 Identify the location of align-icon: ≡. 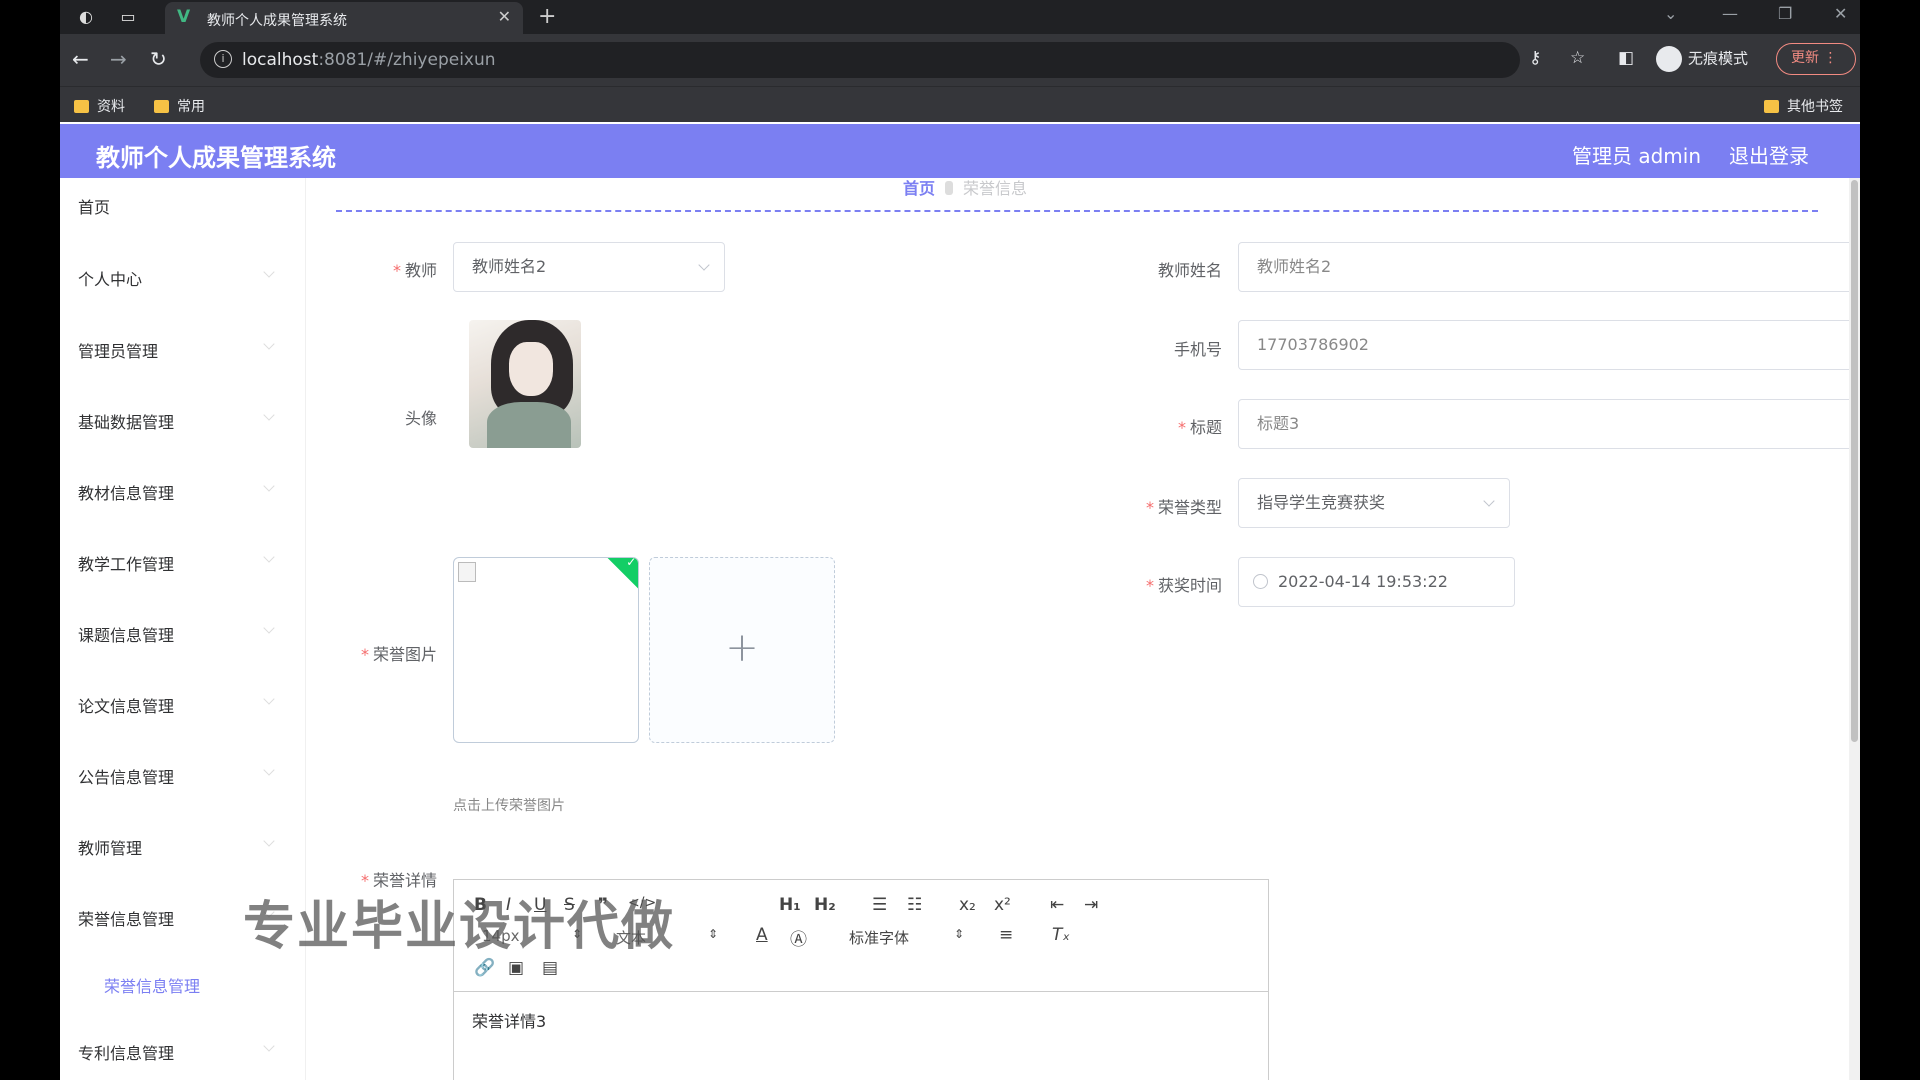
(1006, 935).